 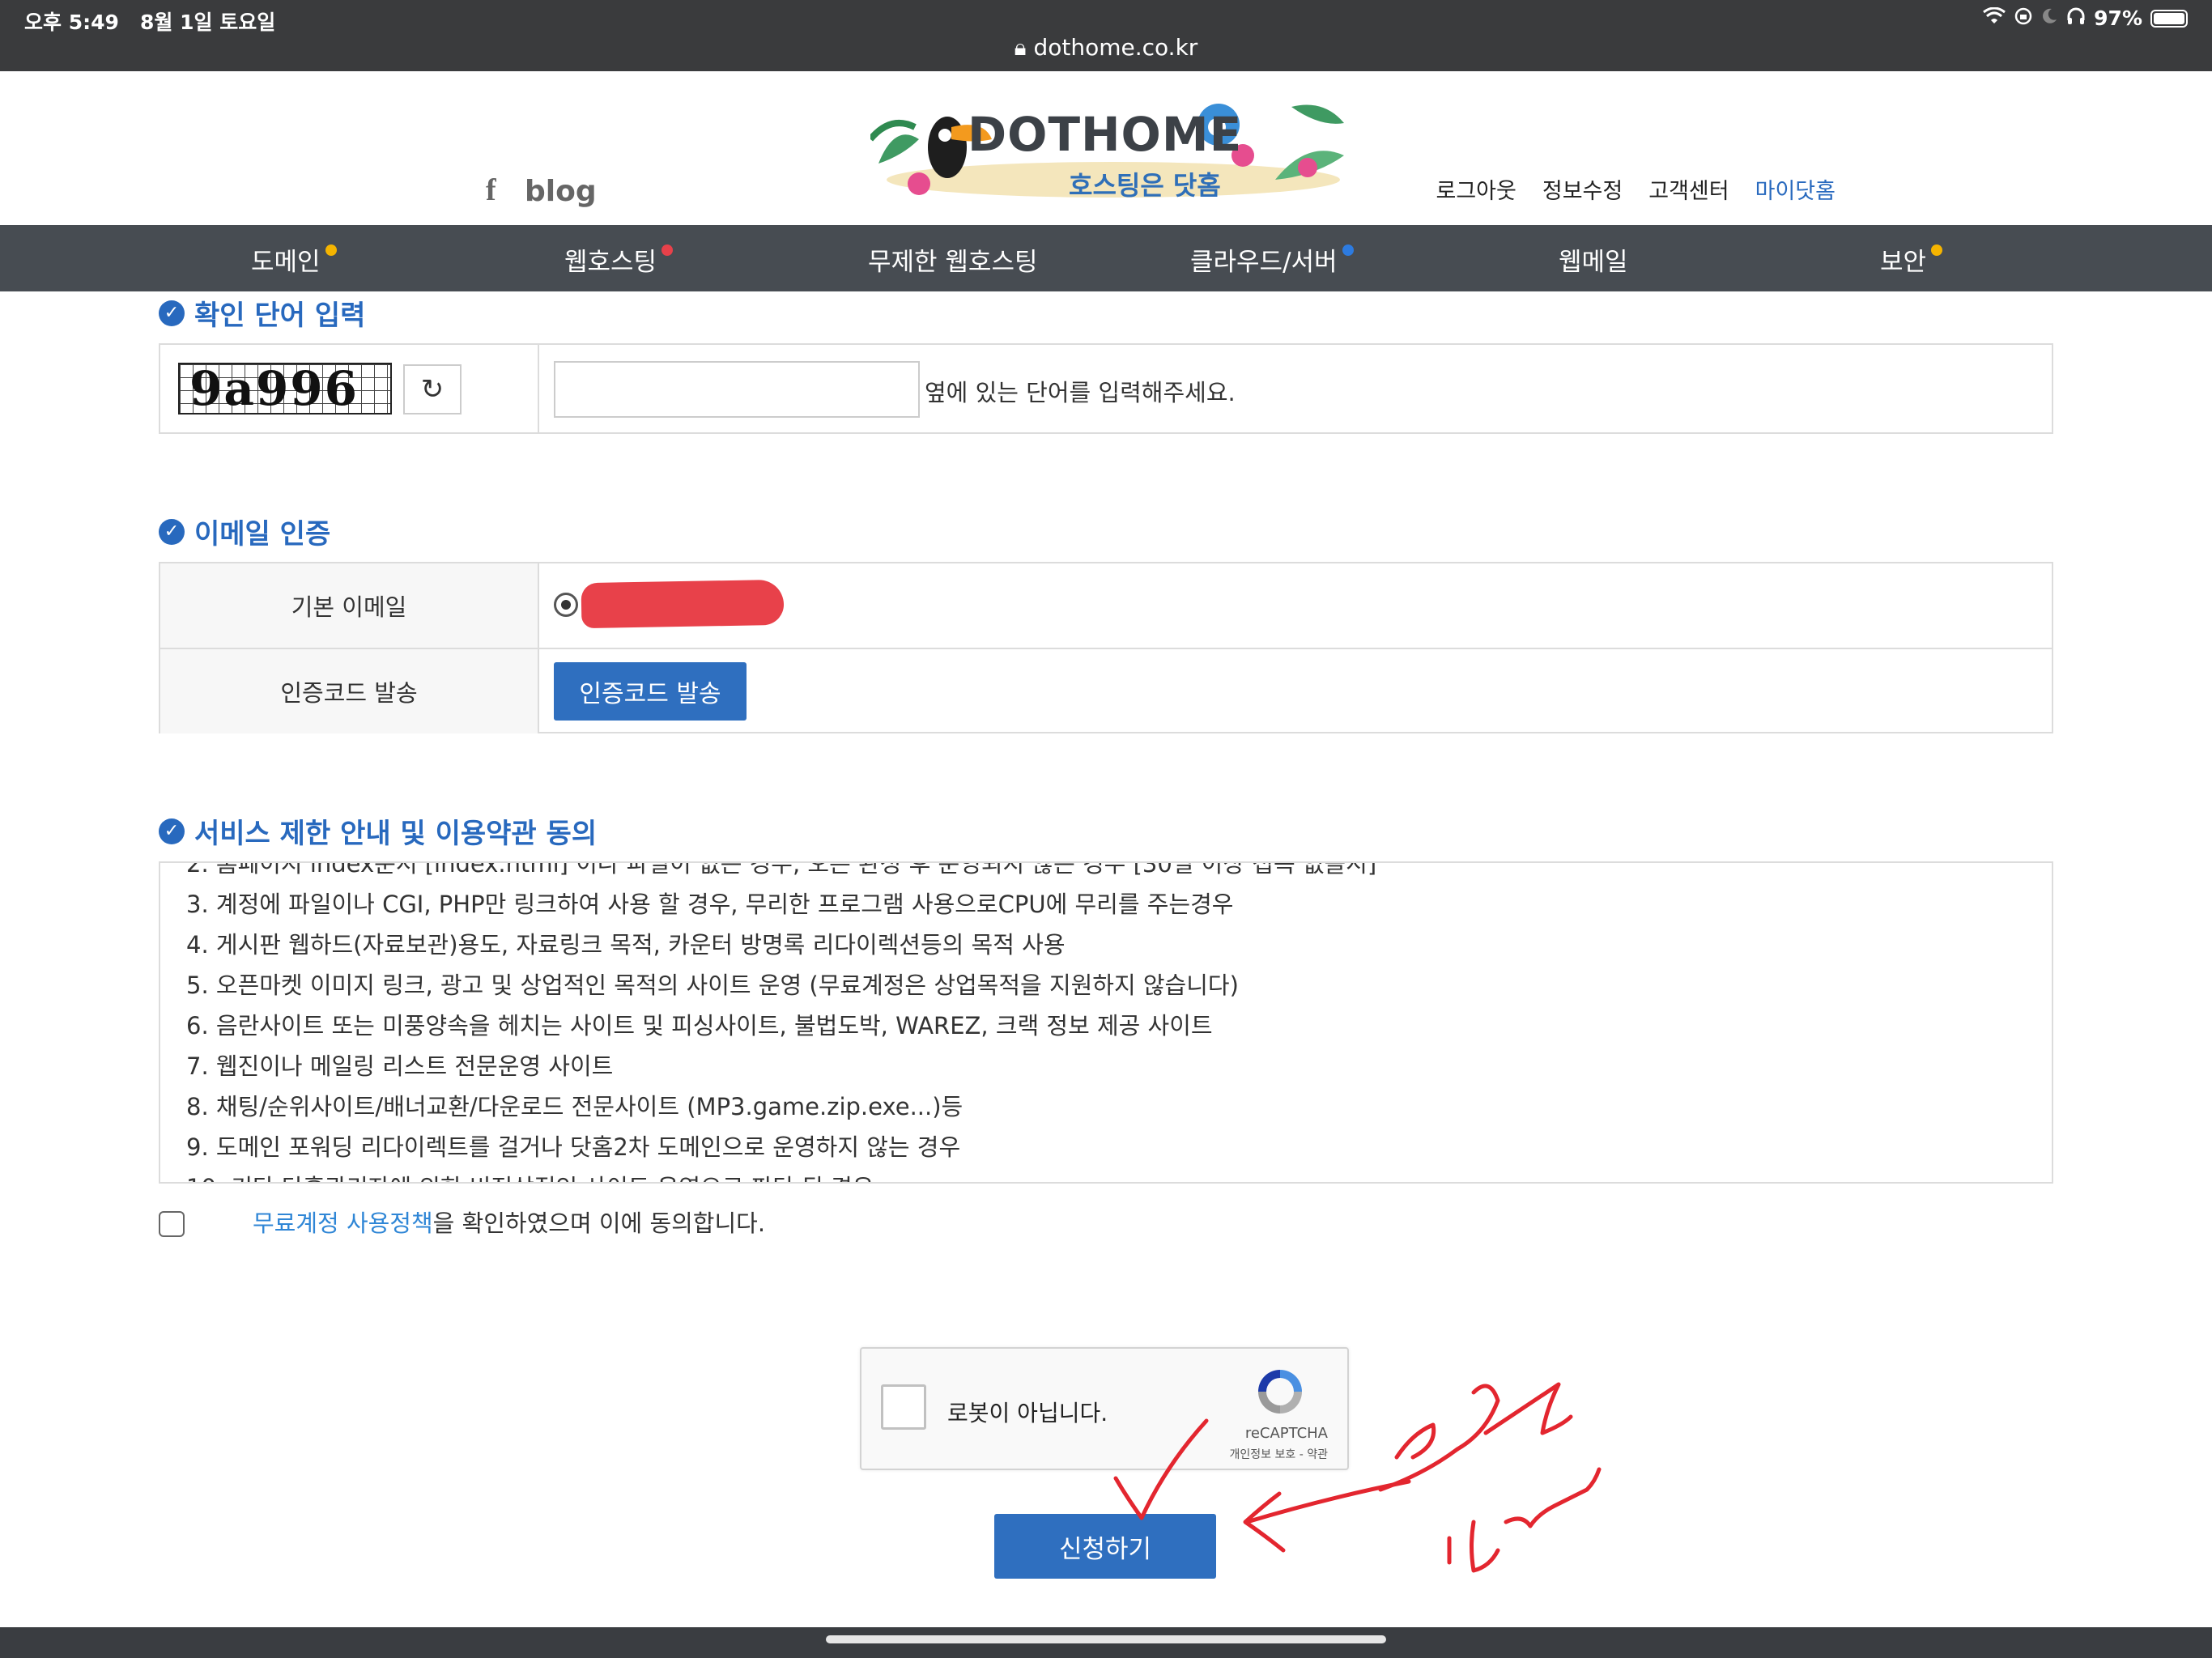 I want to click on recaptcha-label: 로봇이 아닙니다., so click(x=1028, y=1413).